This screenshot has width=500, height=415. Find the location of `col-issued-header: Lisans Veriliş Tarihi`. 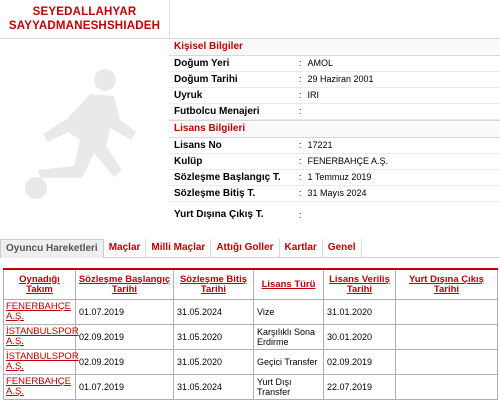

col-issued-header: Lisans Veriliş Tarihi is located at coordinates (359, 284).